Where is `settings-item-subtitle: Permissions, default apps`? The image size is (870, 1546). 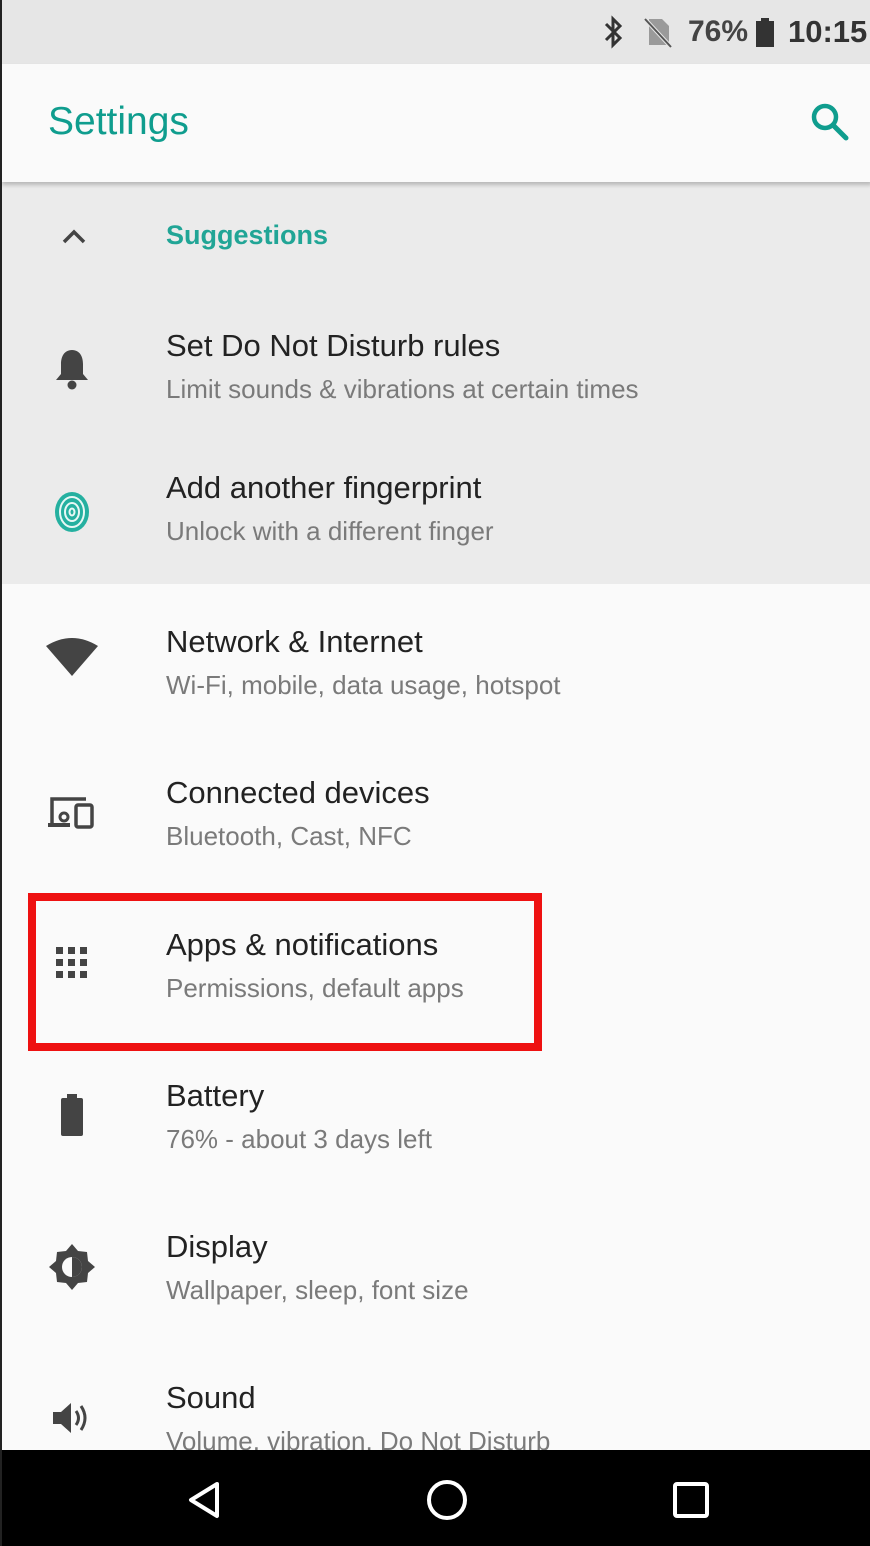 settings-item-subtitle: Permissions, default apps is located at coordinates (315, 988).